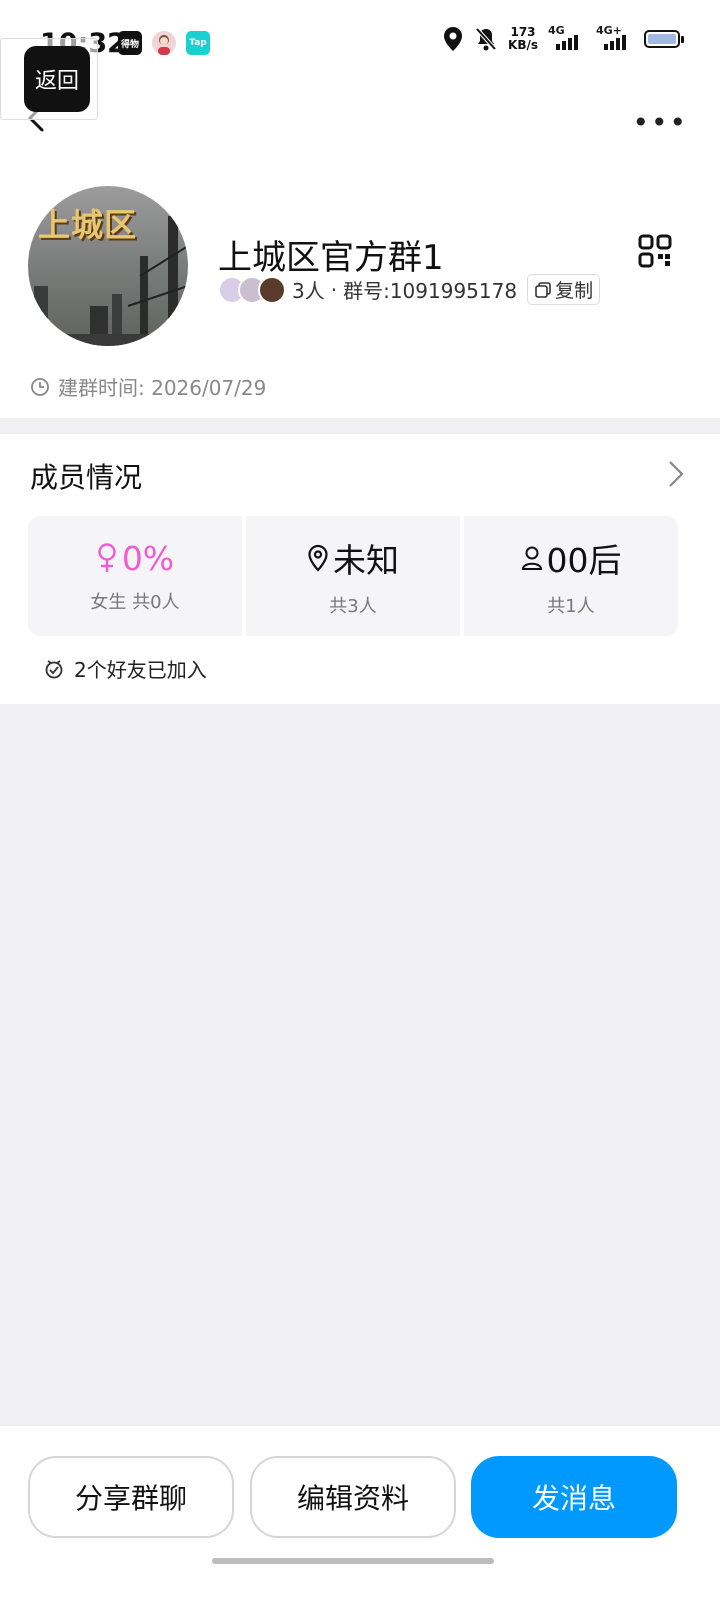 This screenshot has width=720, height=1600. I want to click on copy-label: 复制, so click(574, 291).